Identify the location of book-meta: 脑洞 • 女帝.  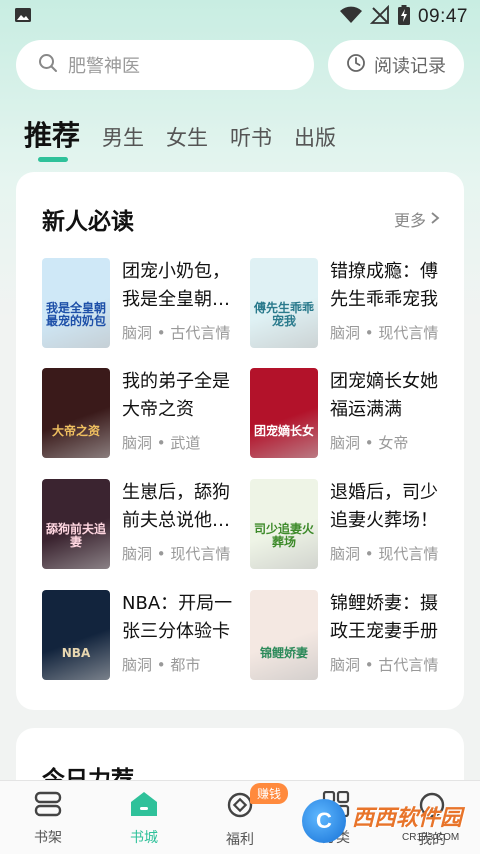
(369, 443).